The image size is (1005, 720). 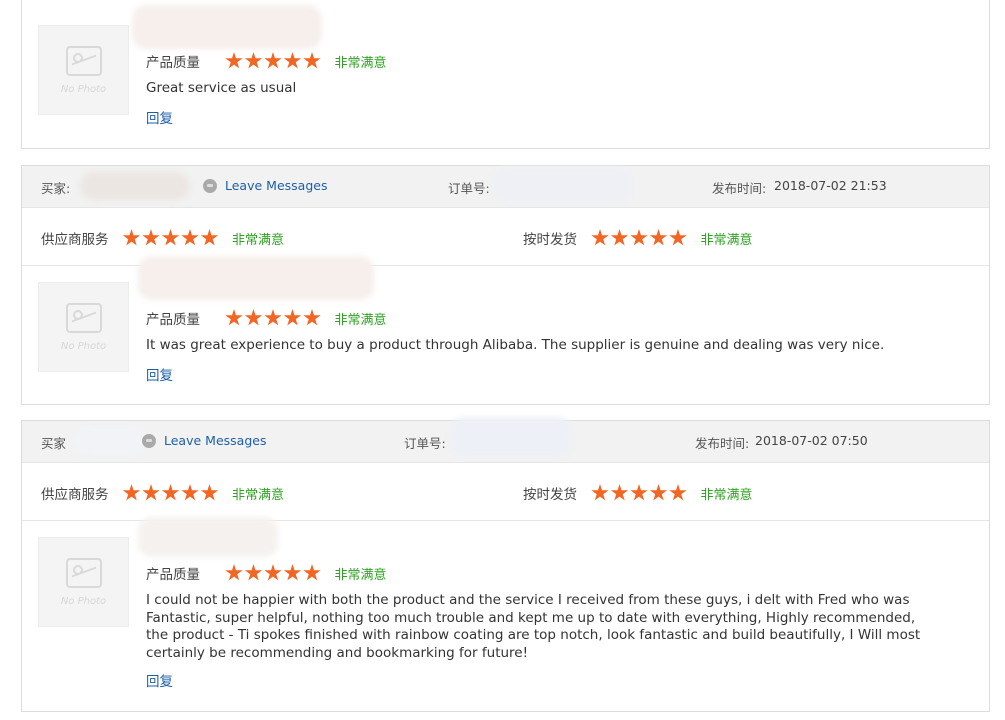 What do you see at coordinates (56, 188) in the screenshot?
I see `buyer-label: 买家:` at bounding box center [56, 188].